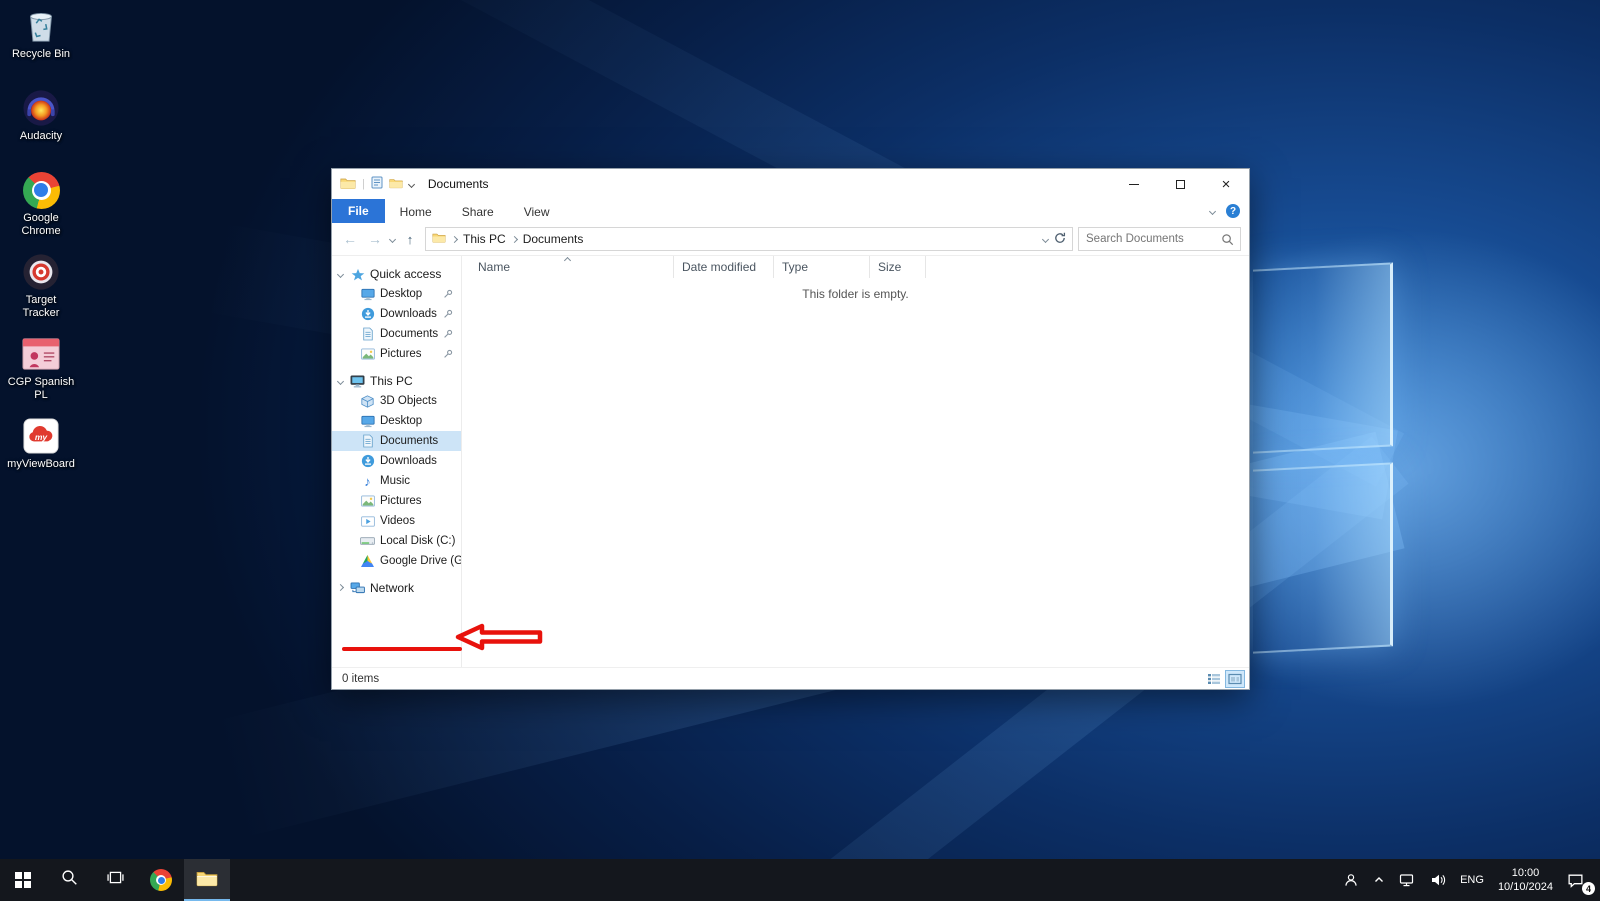 This screenshot has height=901, width=1600. I want to click on nav-section-network: Network, so click(396, 588).